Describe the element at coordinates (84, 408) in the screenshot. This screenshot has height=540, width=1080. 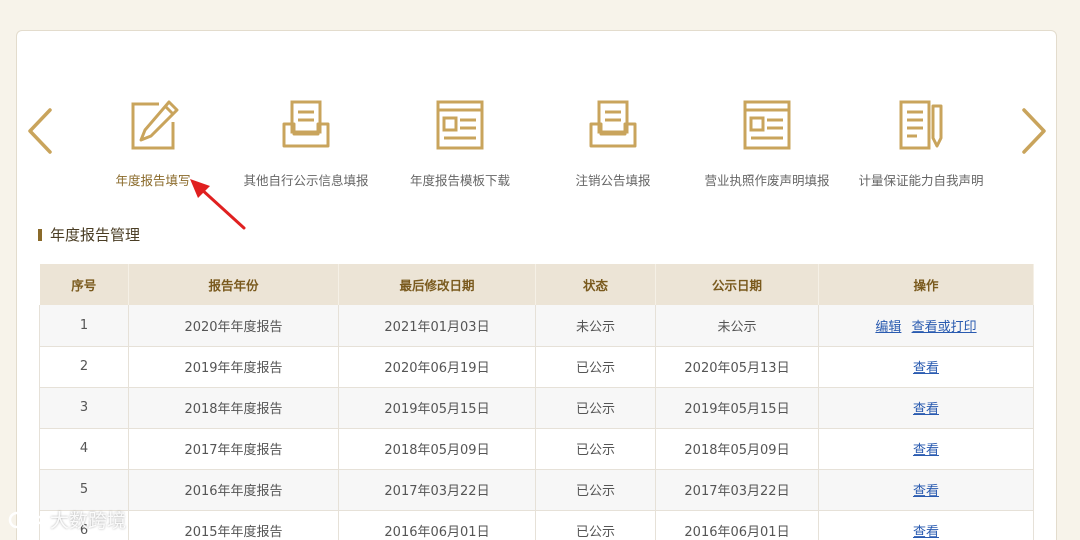
I see `cell-no: 3` at that location.